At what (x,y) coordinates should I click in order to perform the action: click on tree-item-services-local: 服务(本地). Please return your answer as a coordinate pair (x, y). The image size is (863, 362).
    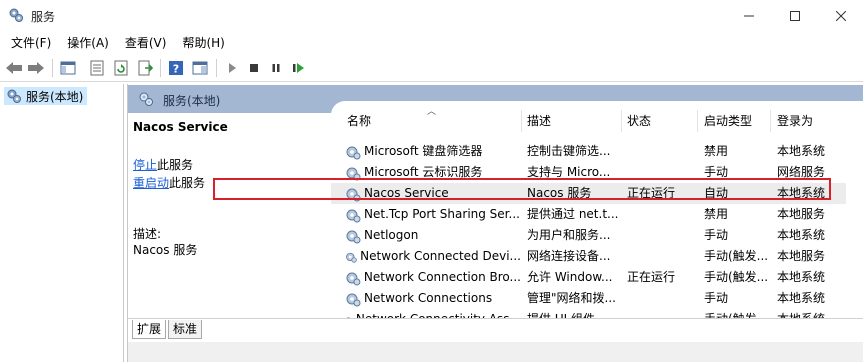
    Looking at the image, I should click on (46, 96).